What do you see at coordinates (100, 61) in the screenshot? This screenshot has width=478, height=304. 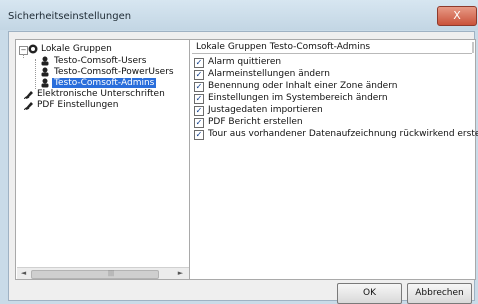 I see `tree-item-users: Testo-Comsoft-Users` at bounding box center [100, 61].